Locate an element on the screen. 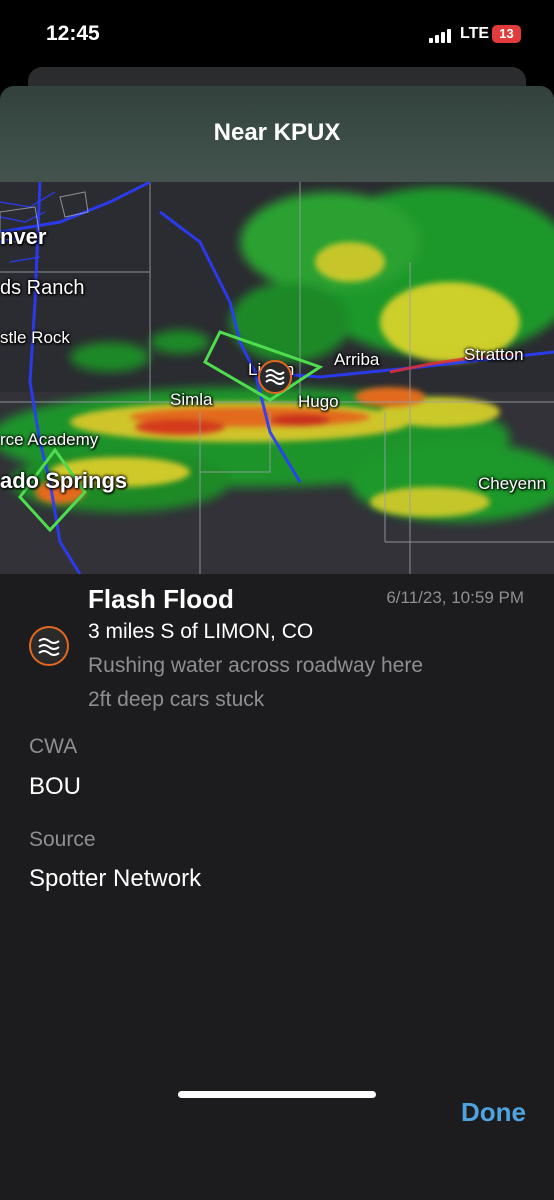  map-label-air-force-academy: rce Academy is located at coordinates (49, 439).